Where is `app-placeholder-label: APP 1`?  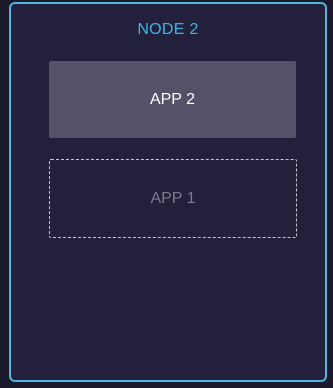
app-placeholder-label: APP 1 is located at coordinates (173, 198).